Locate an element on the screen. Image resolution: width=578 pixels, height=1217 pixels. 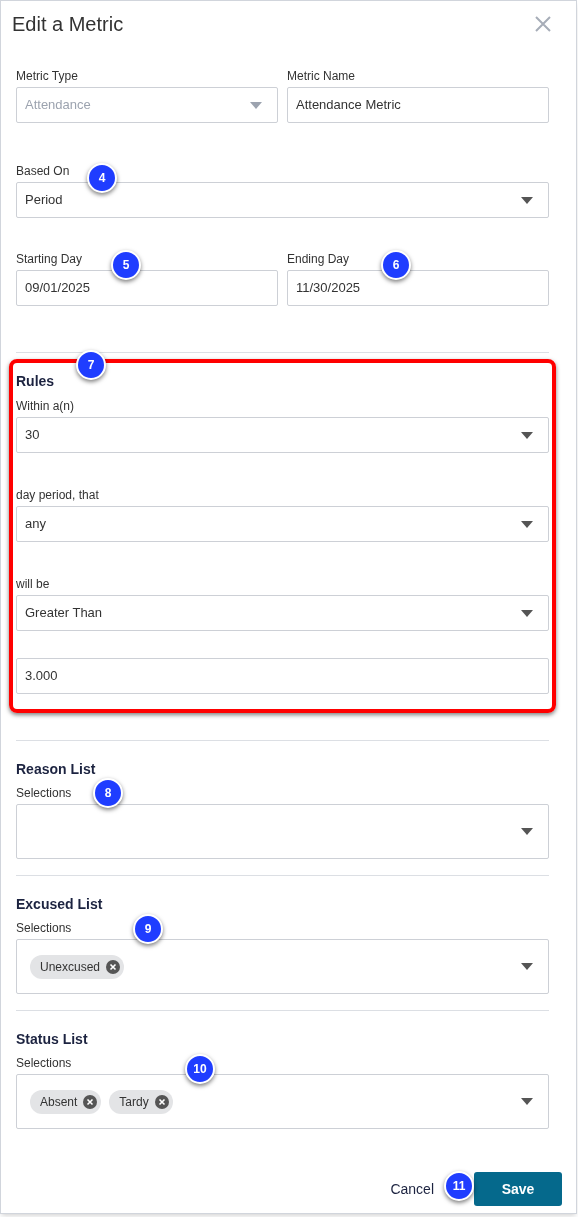
dropdown: any is located at coordinates (282, 524).